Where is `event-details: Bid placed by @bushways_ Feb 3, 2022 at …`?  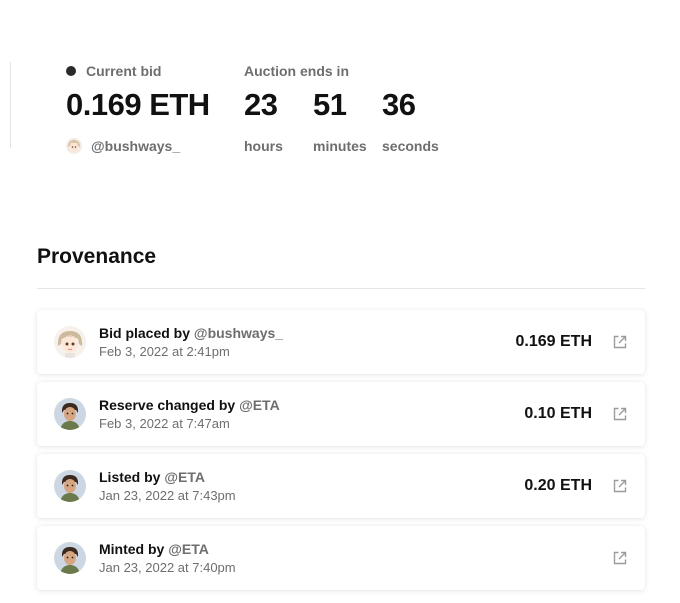
event-details: Bid placed by @bushways_ Feb 3, 2022 at … is located at coordinates (307, 342).